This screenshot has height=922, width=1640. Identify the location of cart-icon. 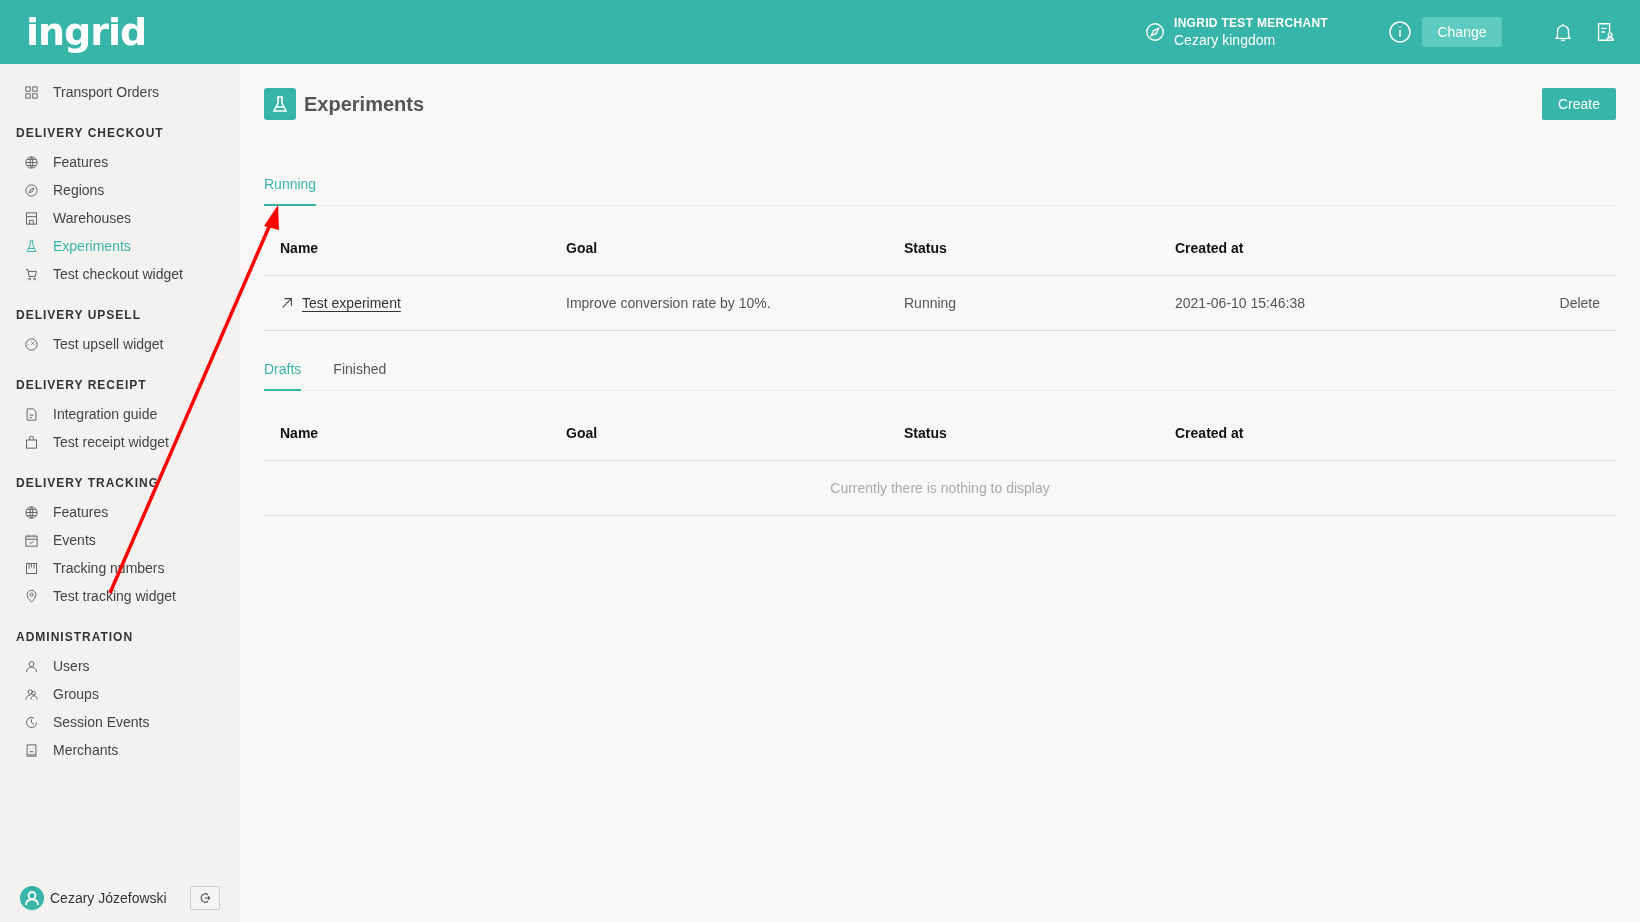
(31, 274).